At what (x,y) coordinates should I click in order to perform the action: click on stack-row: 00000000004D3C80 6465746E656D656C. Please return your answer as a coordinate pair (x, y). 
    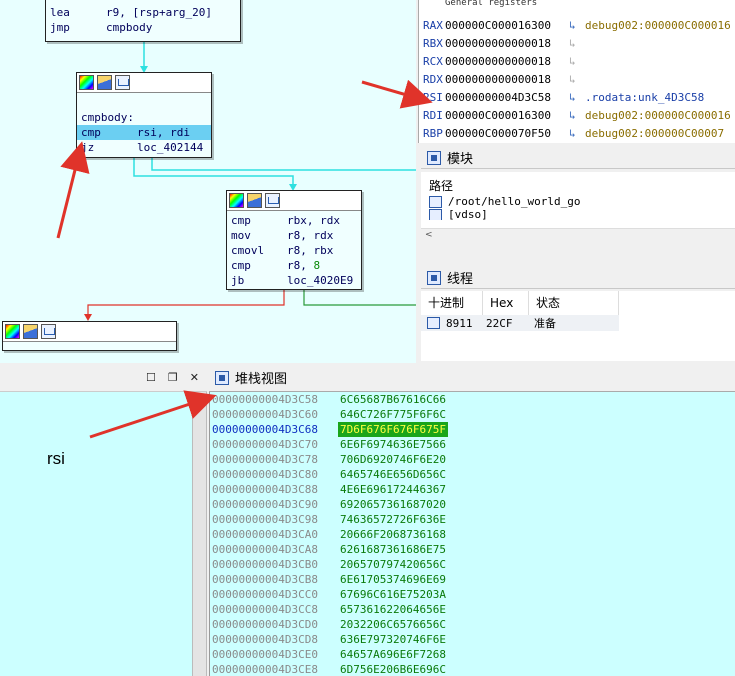
    Looking at the image, I should click on (472, 474).